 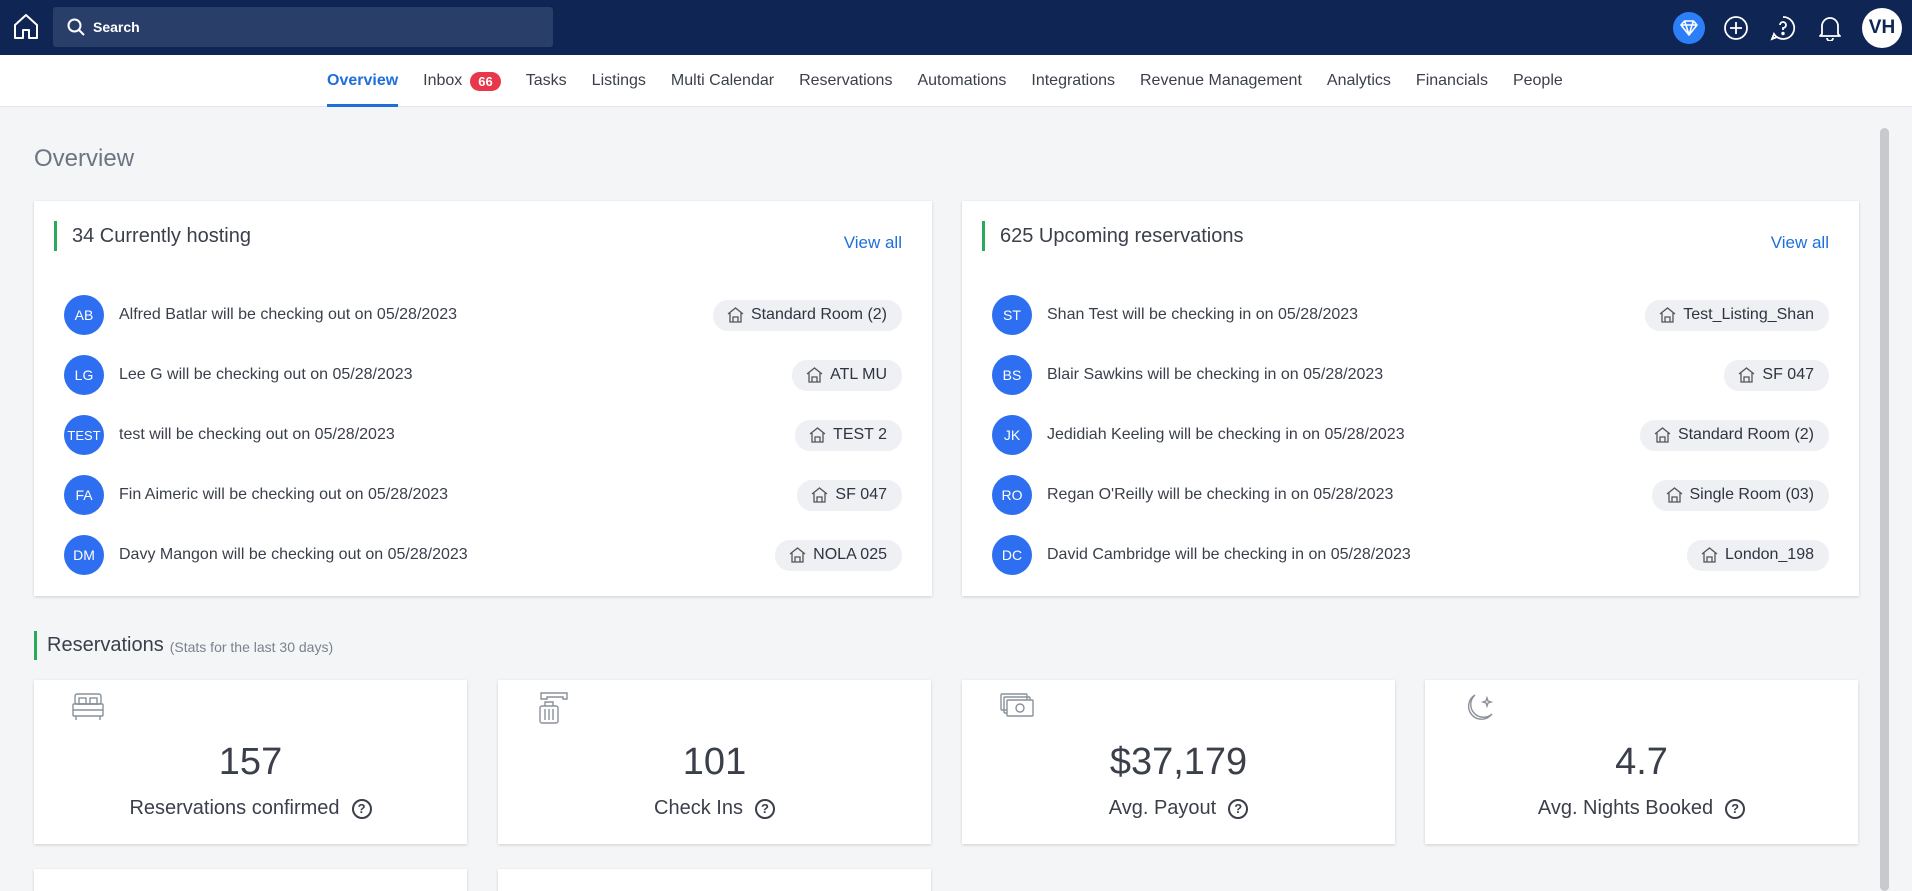 I want to click on listing-tag: Single Room (03), so click(x=1740, y=495).